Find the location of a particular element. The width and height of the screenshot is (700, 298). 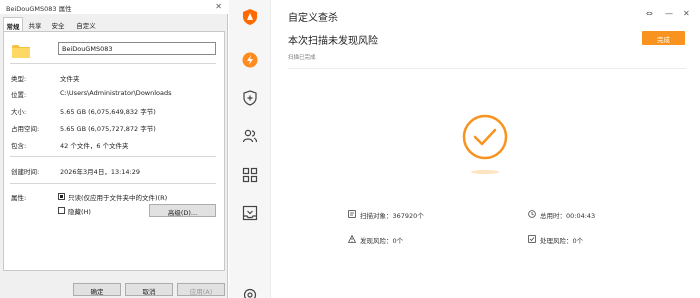

contains-value: 42 个文件，6 个文件夹 is located at coordinates (94, 146).